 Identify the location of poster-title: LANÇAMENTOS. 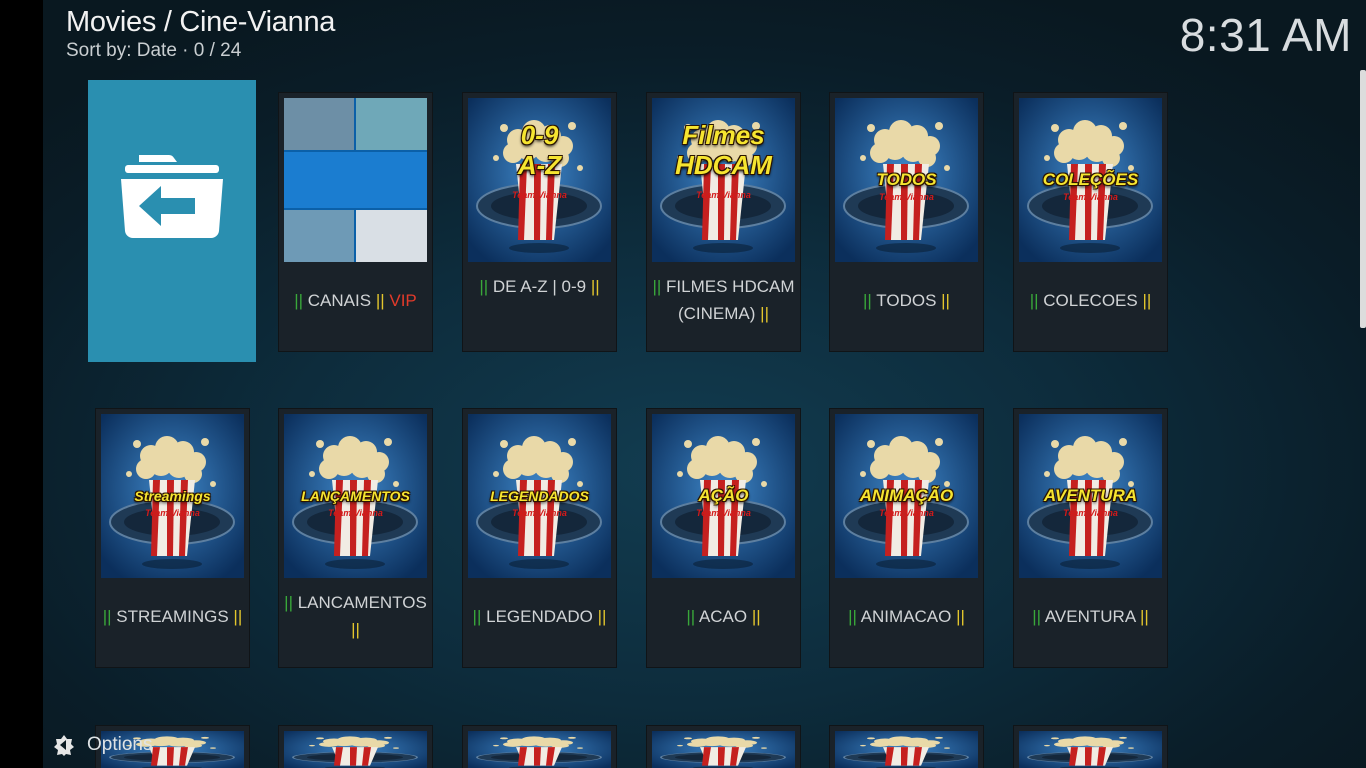
(355, 496).